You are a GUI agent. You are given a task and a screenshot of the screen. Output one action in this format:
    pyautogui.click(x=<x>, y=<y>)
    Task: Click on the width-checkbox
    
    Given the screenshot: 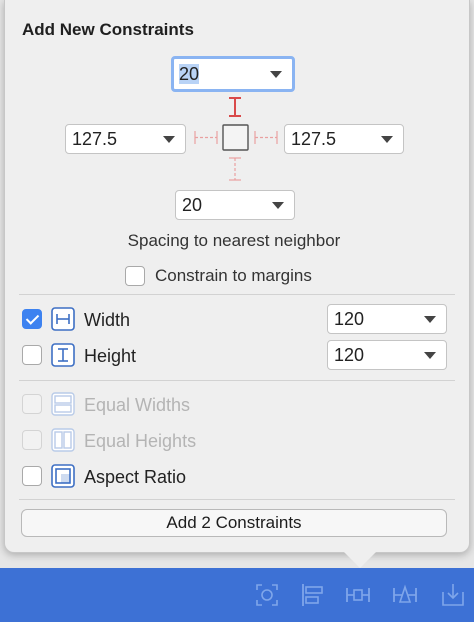 What is the action you would take?
    pyautogui.click(x=32, y=319)
    